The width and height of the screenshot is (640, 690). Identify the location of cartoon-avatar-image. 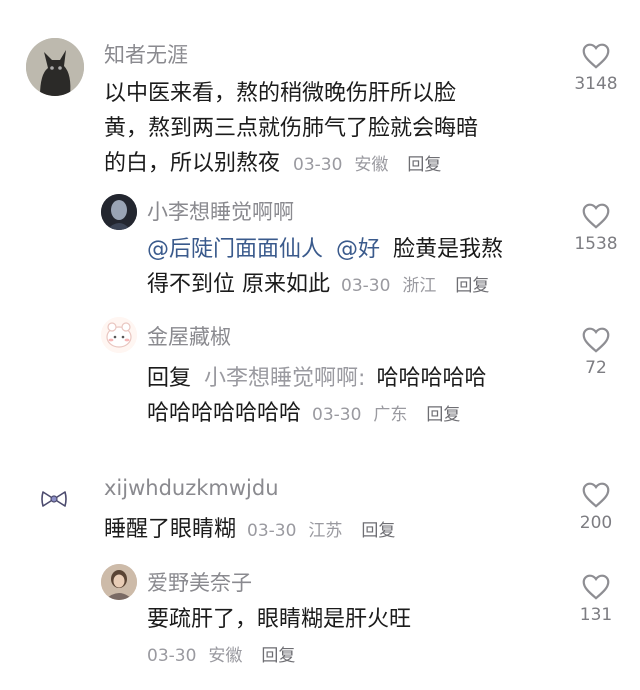
(119, 335).